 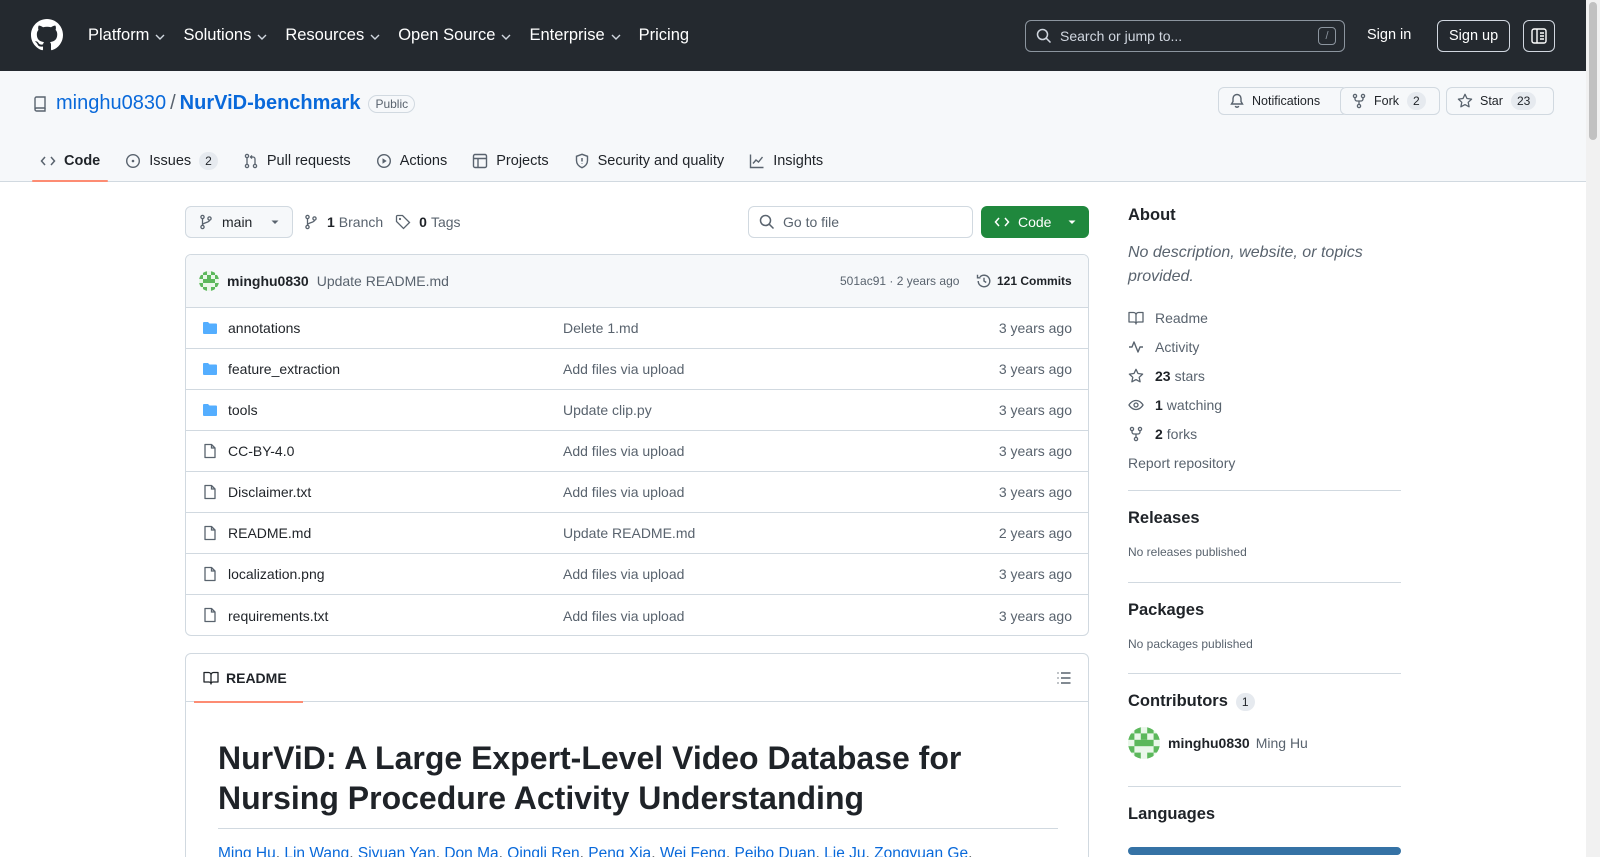 What do you see at coordinates (664, 35) in the screenshot?
I see `nav-pricing: Pricing` at bounding box center [664, 35].